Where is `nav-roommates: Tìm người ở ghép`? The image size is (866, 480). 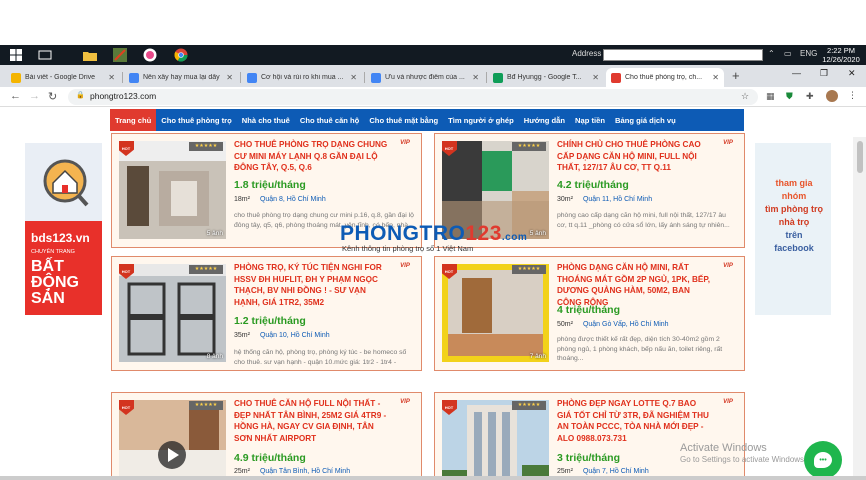
nav-roommates: Tìm người ở ghép is located at coordinates (481, 120).